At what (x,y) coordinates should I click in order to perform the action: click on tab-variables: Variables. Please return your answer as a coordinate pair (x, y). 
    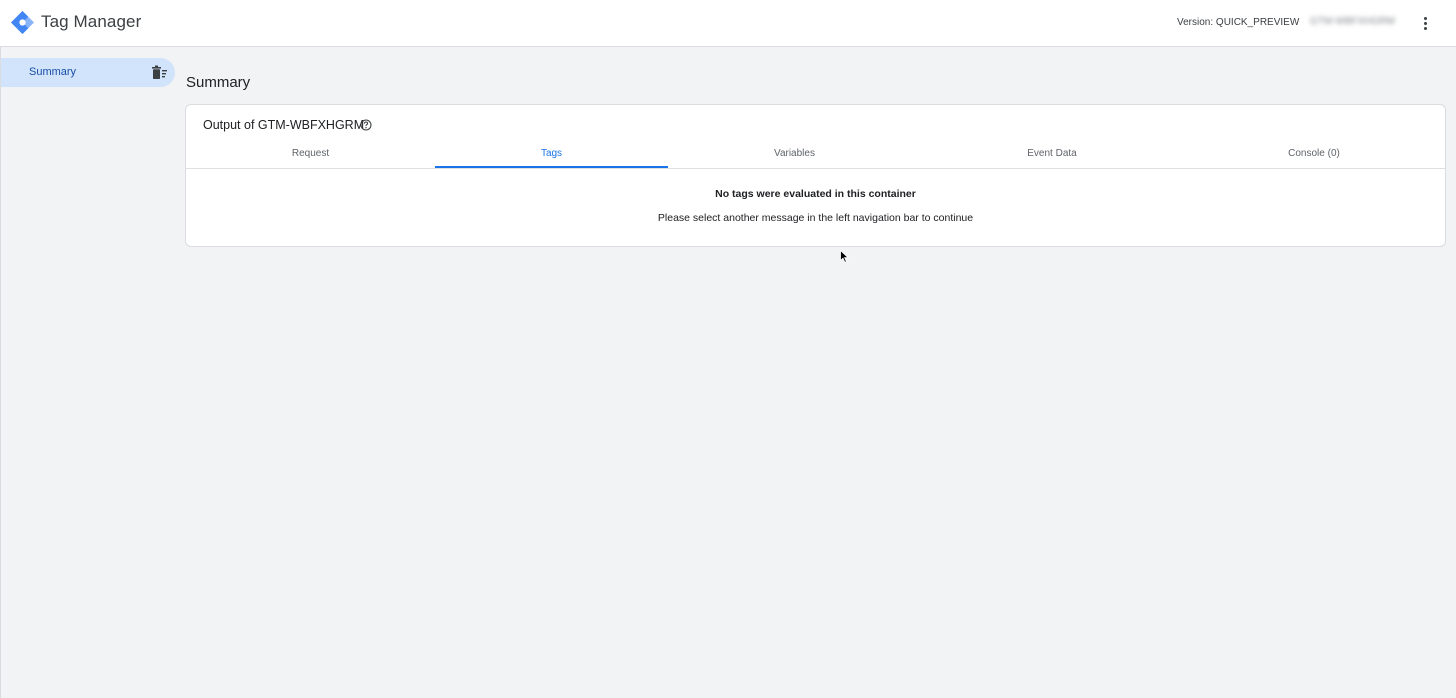
    Looking at the image, I should click on (794, 157).